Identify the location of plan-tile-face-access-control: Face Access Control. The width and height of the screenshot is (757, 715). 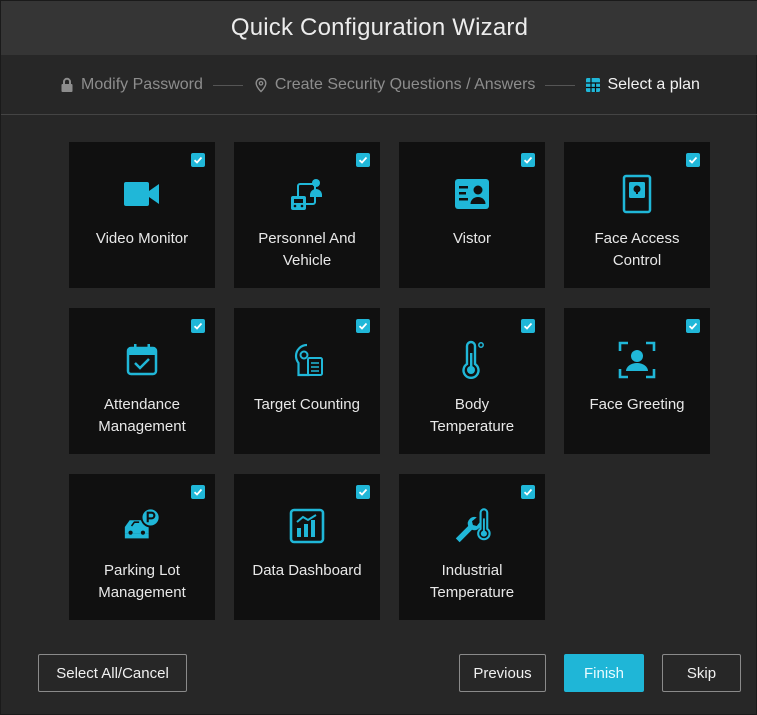
(637, 215).